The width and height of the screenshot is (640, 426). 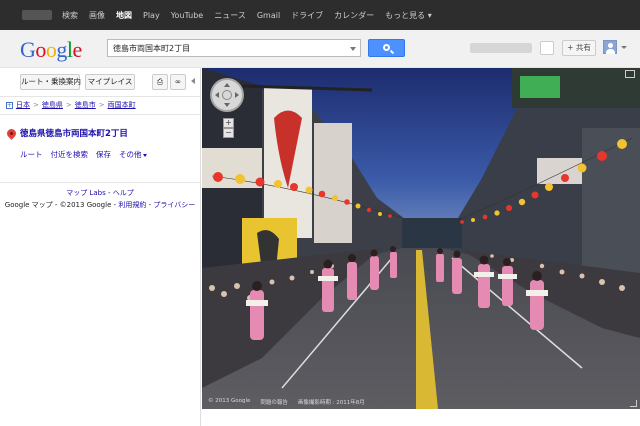 What do you see at coordinates (227, 85) in the screenshot?
I see `pan-up-icon` at bounding box center [227, 85].